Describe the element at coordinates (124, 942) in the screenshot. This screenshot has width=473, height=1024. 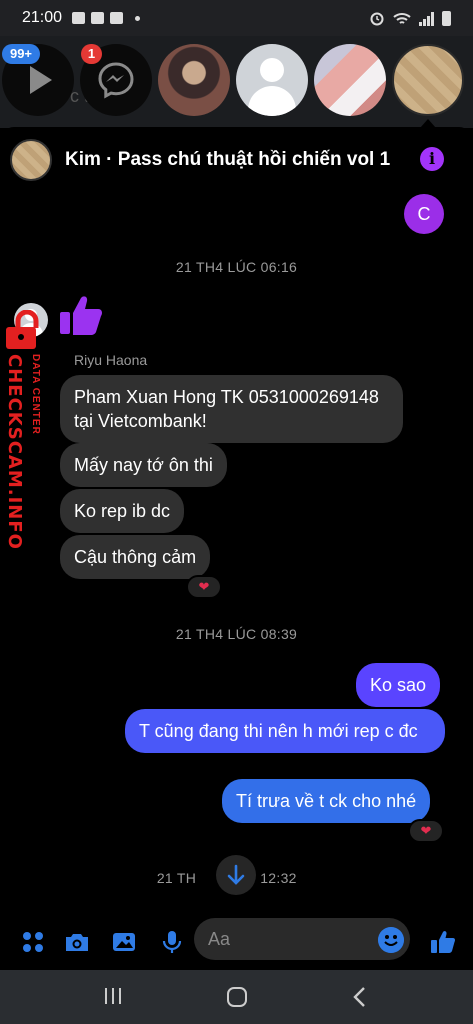
I see `image-icon` at that location.